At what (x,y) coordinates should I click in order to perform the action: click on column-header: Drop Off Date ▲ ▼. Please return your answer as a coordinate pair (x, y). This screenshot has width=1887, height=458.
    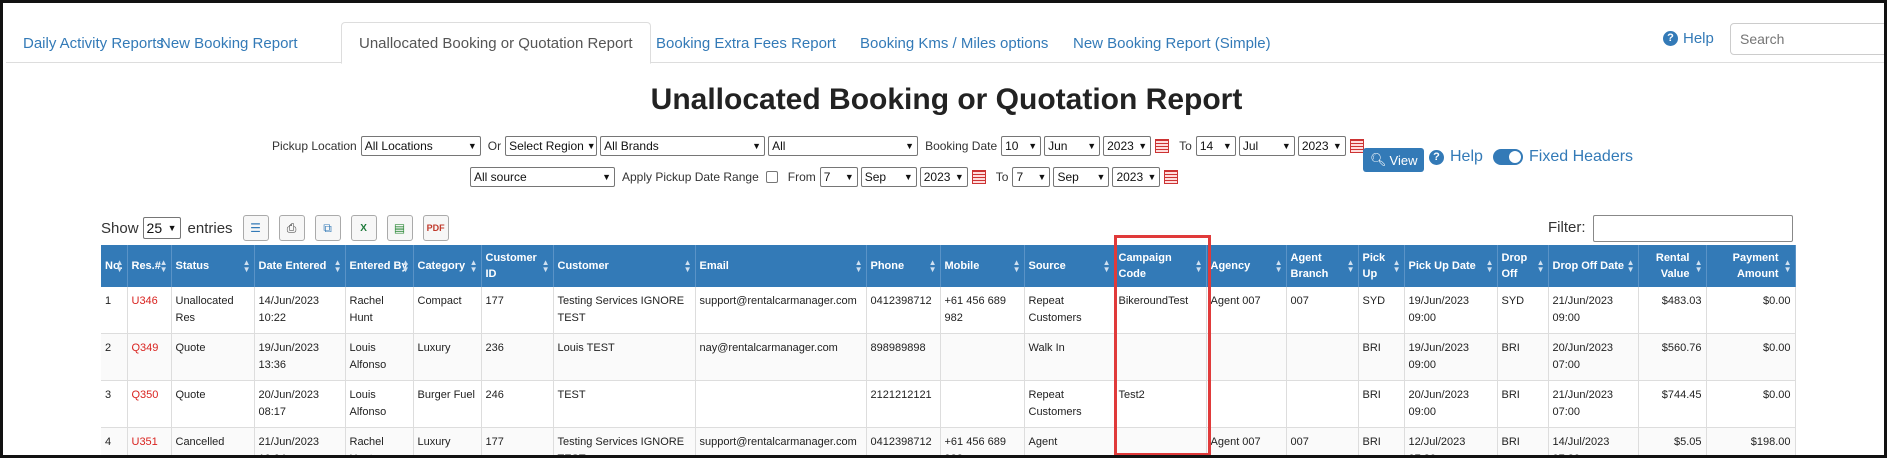
    Looking at the image, I should click on (1593, 266).